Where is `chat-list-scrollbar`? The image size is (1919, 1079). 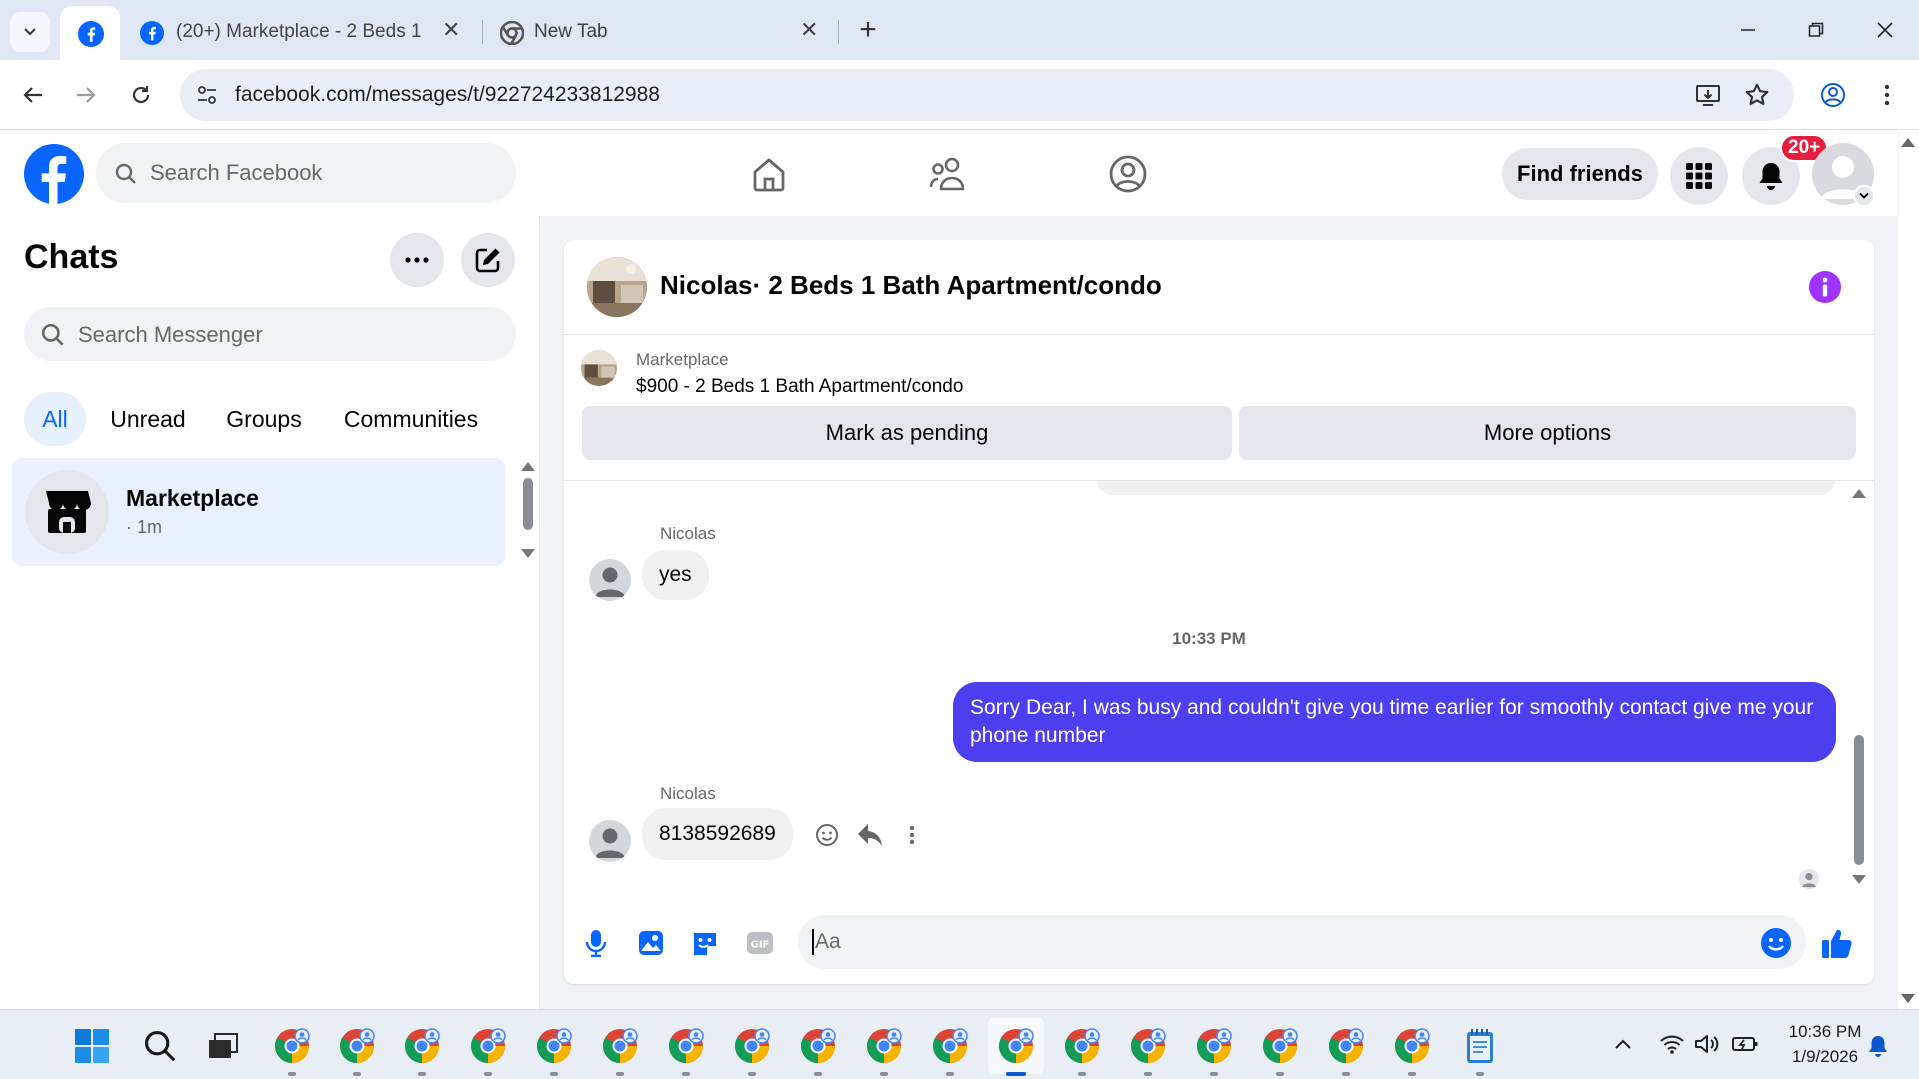 chat-list-scrollbar is located at coordinates (528, 511).